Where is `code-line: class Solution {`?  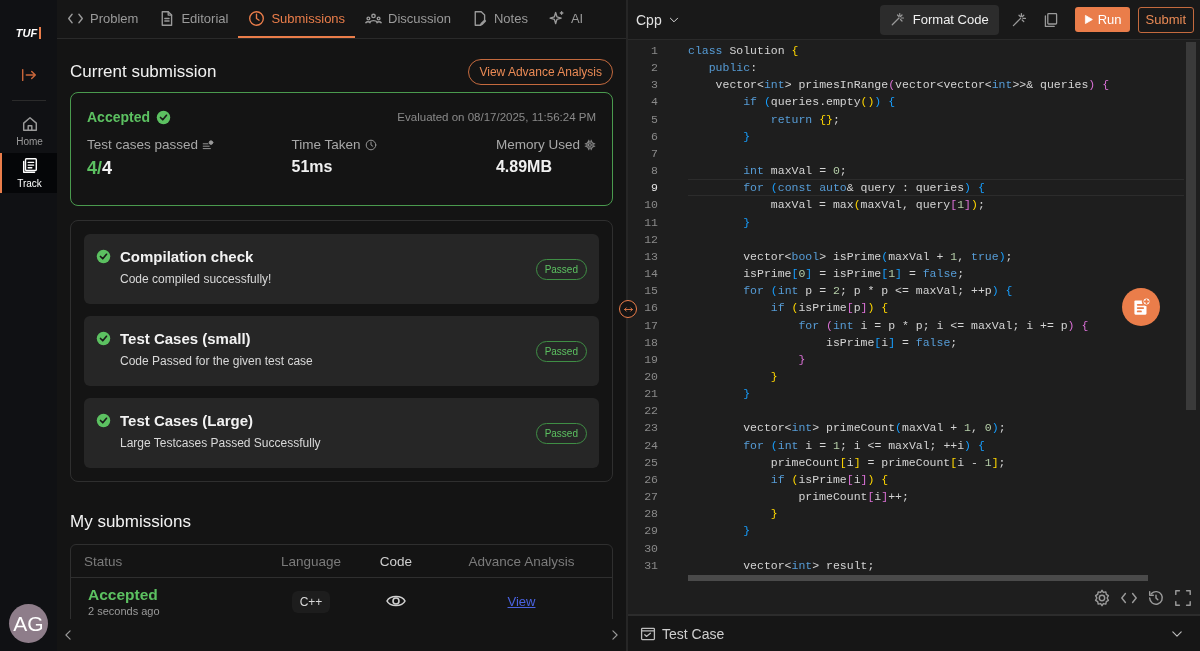
code-line: class Solution { is located at coordinates (743, 50).